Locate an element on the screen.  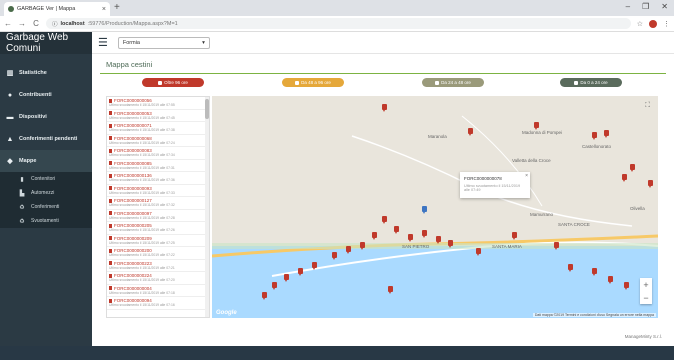
forward-icon: → is located at coordinates (22, 23).